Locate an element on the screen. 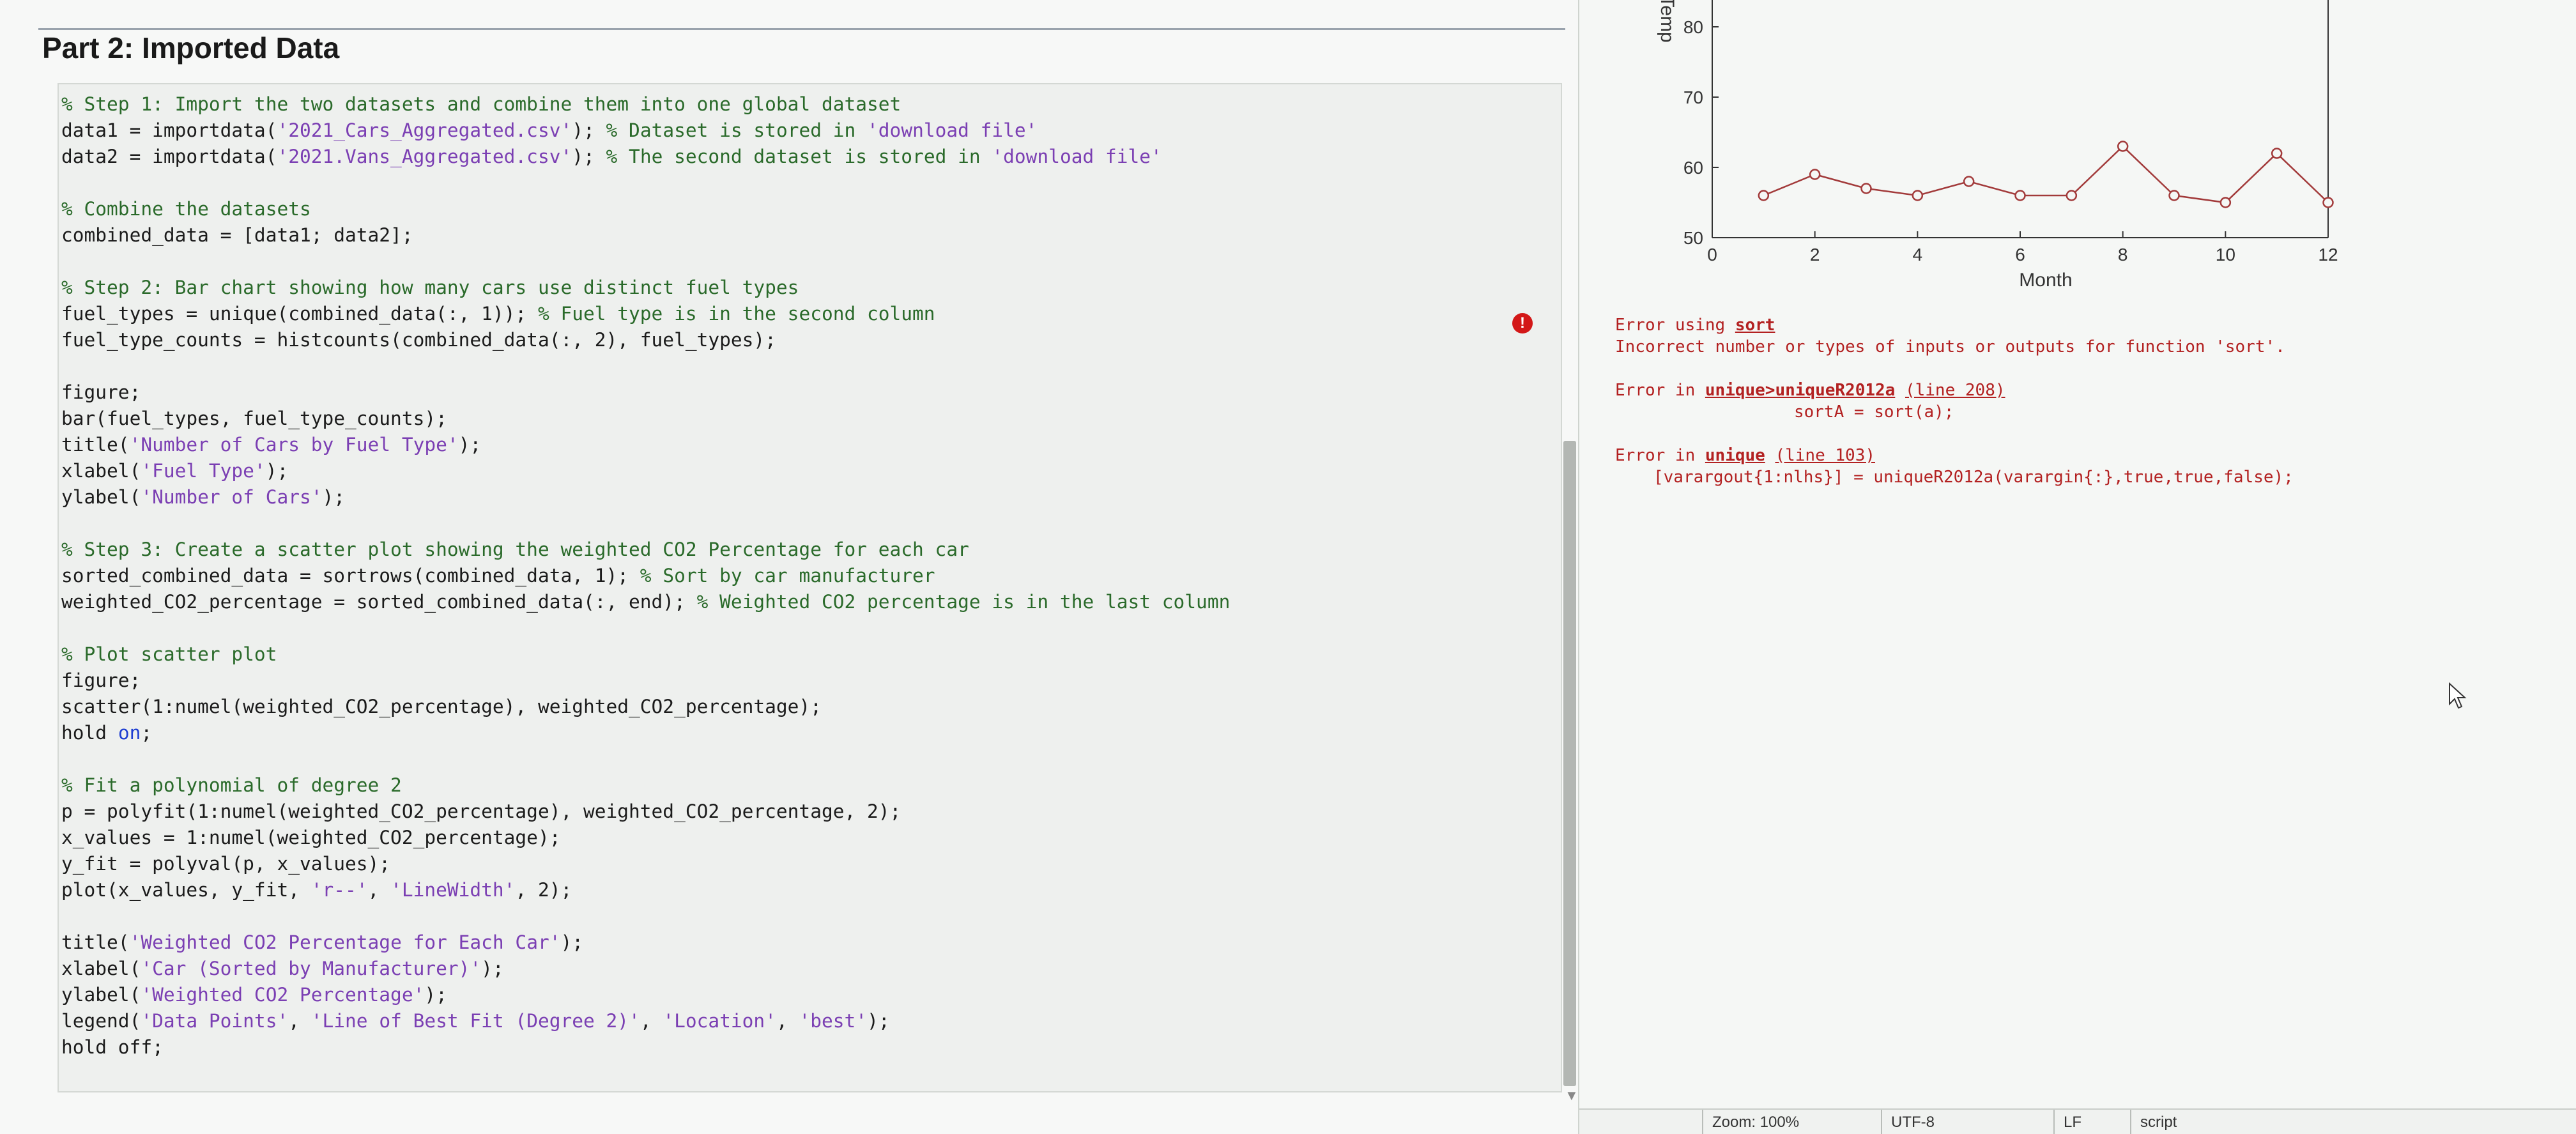  x-tick-label: 4 is located at coordinates (1918, 254).